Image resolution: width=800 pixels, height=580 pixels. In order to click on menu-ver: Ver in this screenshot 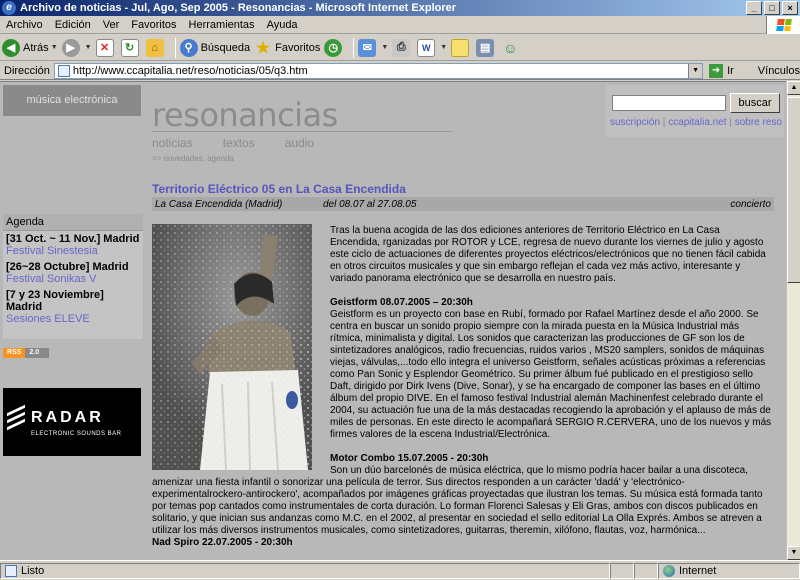, I will do `click(111, 25)`.